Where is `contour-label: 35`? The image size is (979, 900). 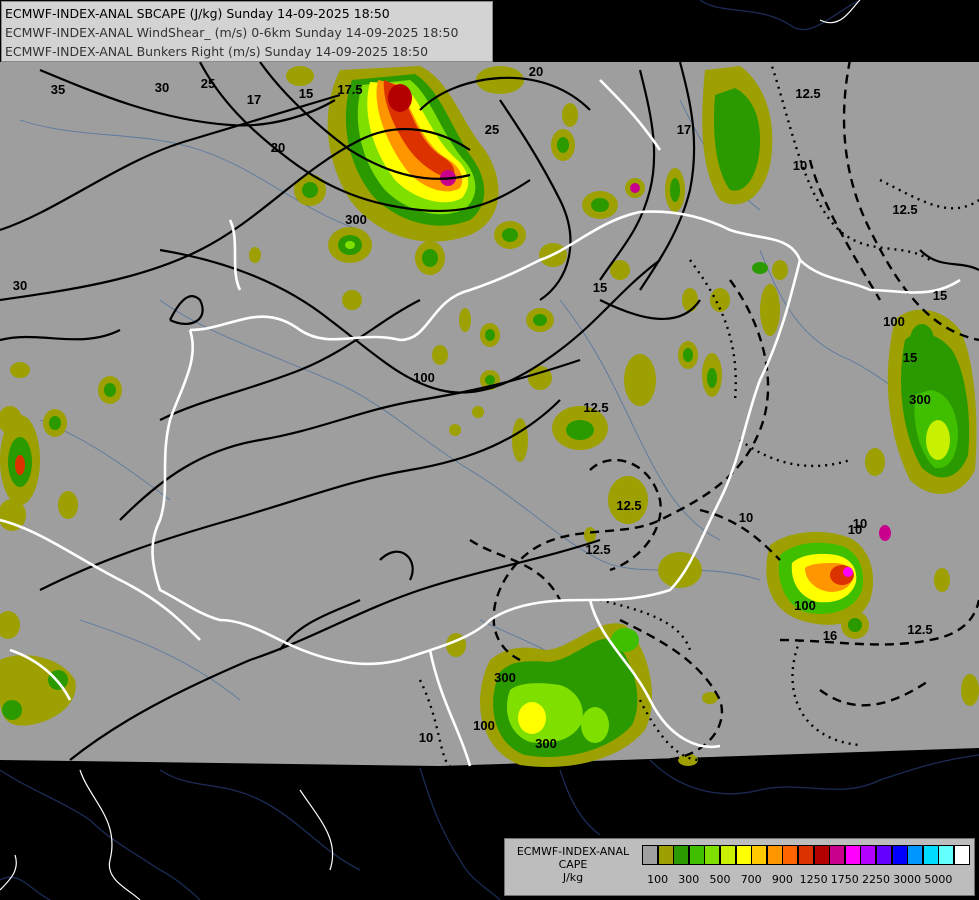
contour-label: 35 is located at coordinates (58, 89).